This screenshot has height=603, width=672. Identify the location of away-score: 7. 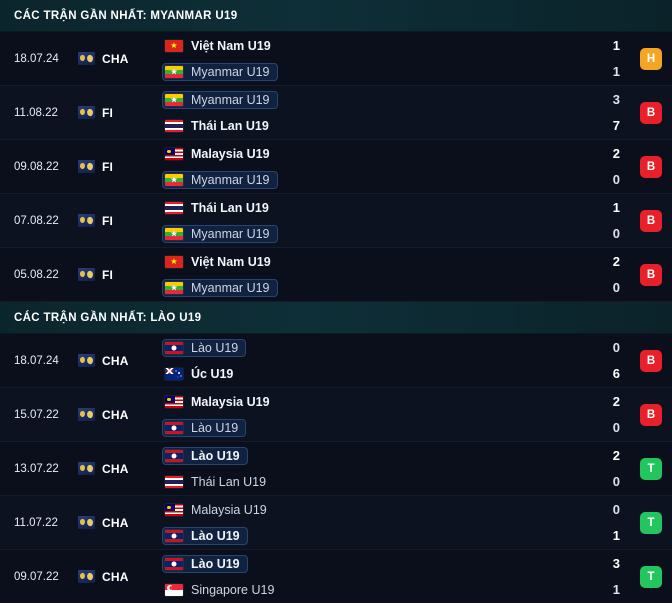
(616, 125).